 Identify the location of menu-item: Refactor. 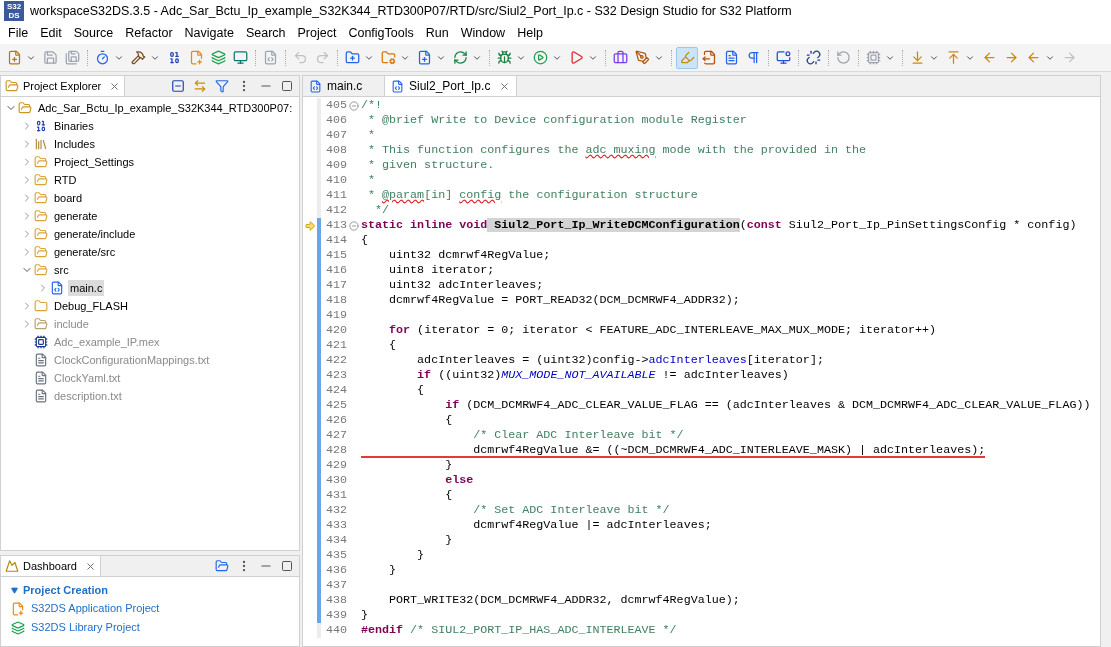
(149, 33).